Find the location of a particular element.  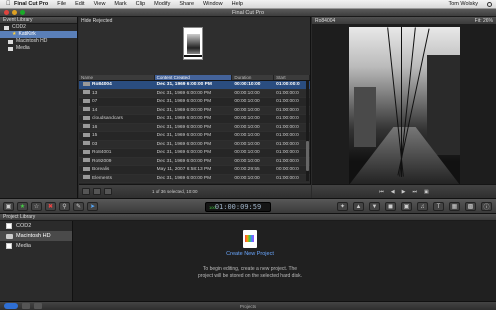

cell-content-created: Dec 31, 1969 6:00:00 PM is located at coordinates (194, 119).